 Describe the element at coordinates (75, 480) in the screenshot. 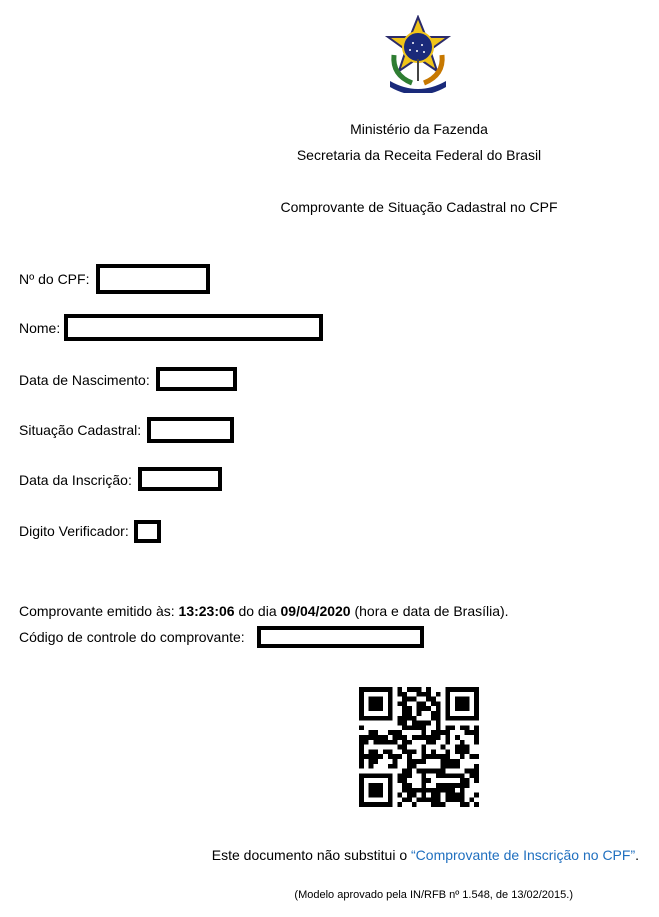

I see `registration-date-label: Data da Inscrição:` at that location.